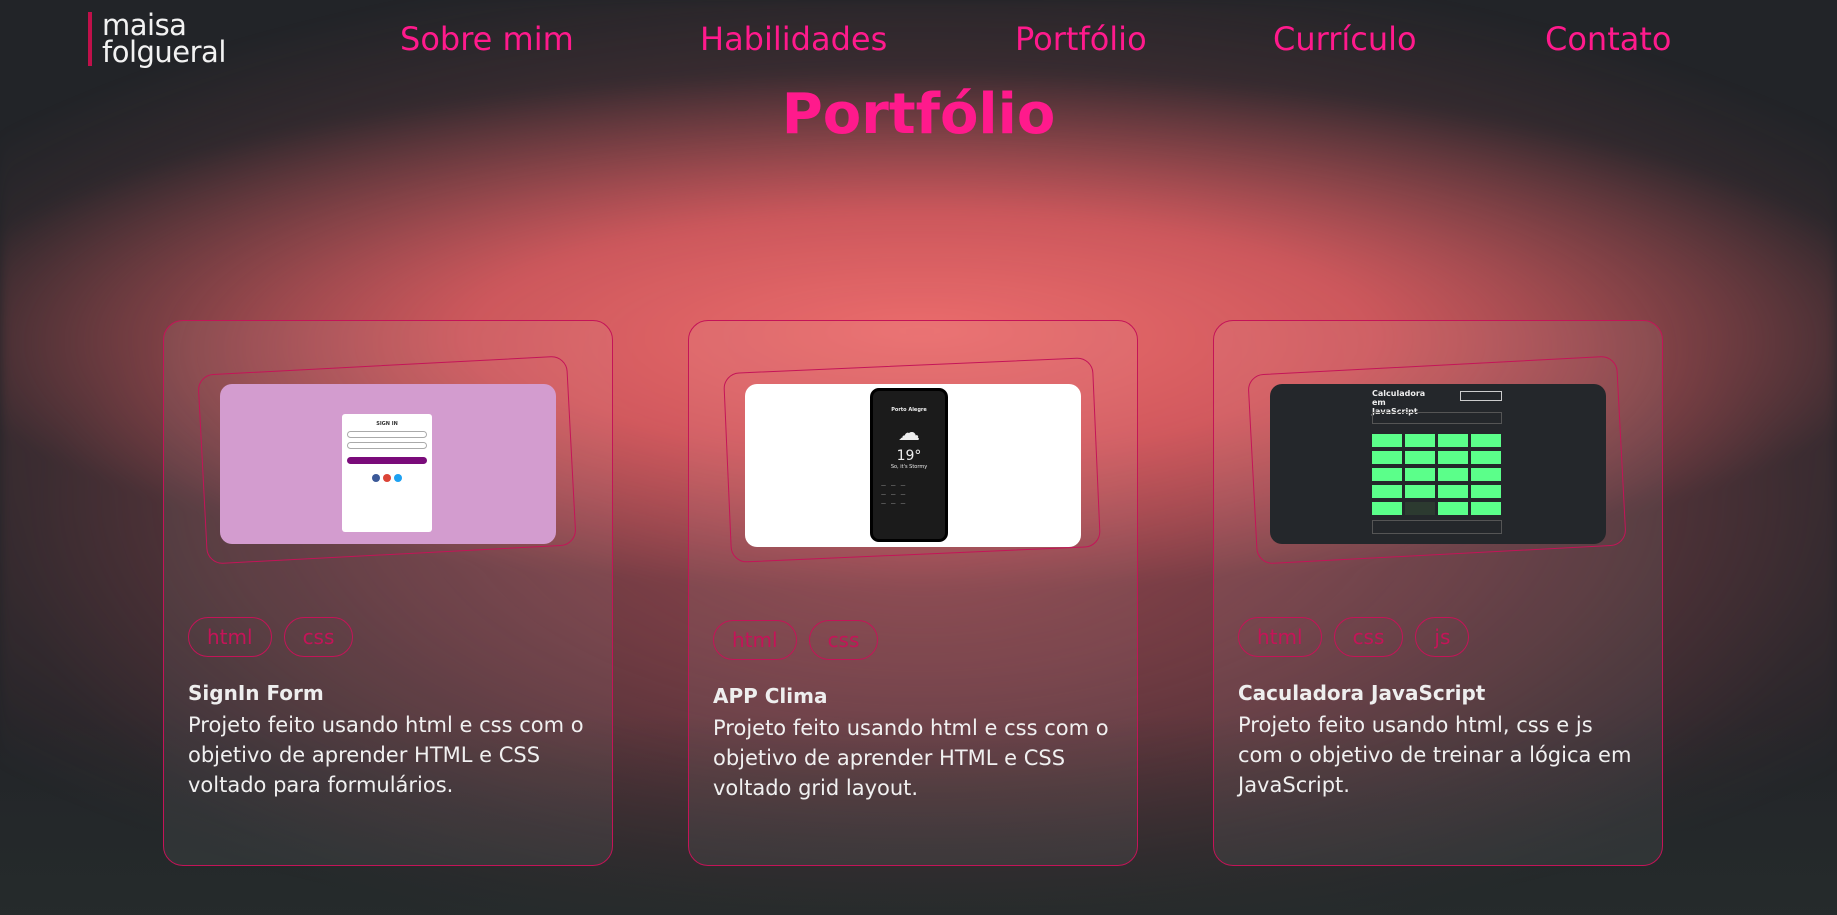 This screenshot has width=1837, height=915. What do you see at coordinates (1608, 39) in the screenshot?
I see `nav-link-contato: Contato` at bounding box center [1608, 39].